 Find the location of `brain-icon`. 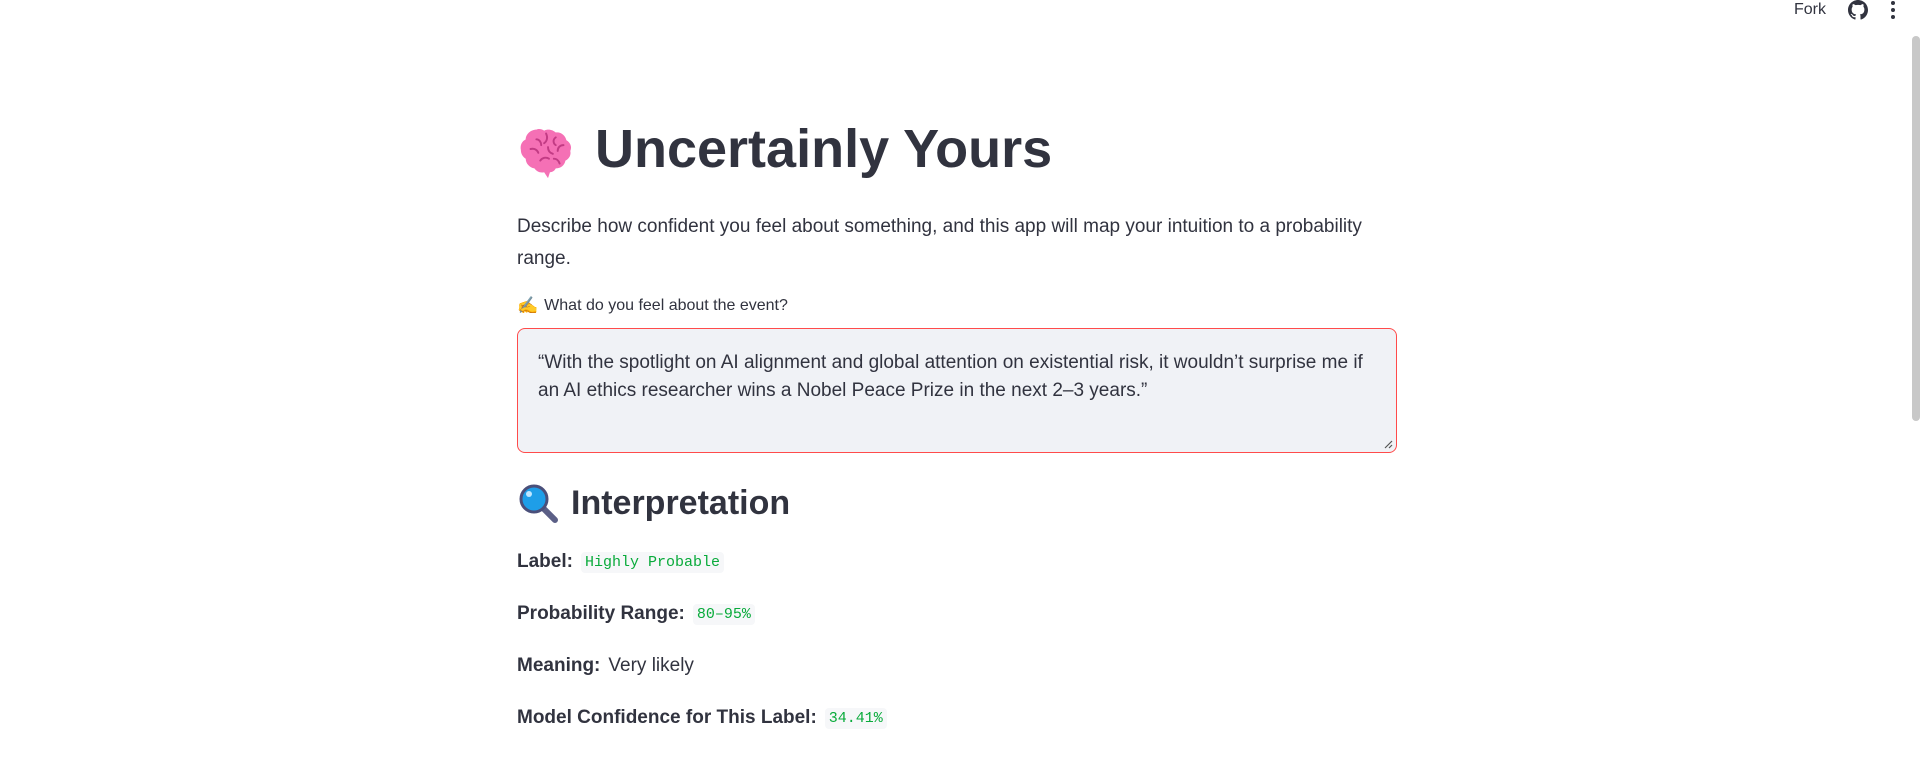

brain-icon is located at coordinates (546, 153).